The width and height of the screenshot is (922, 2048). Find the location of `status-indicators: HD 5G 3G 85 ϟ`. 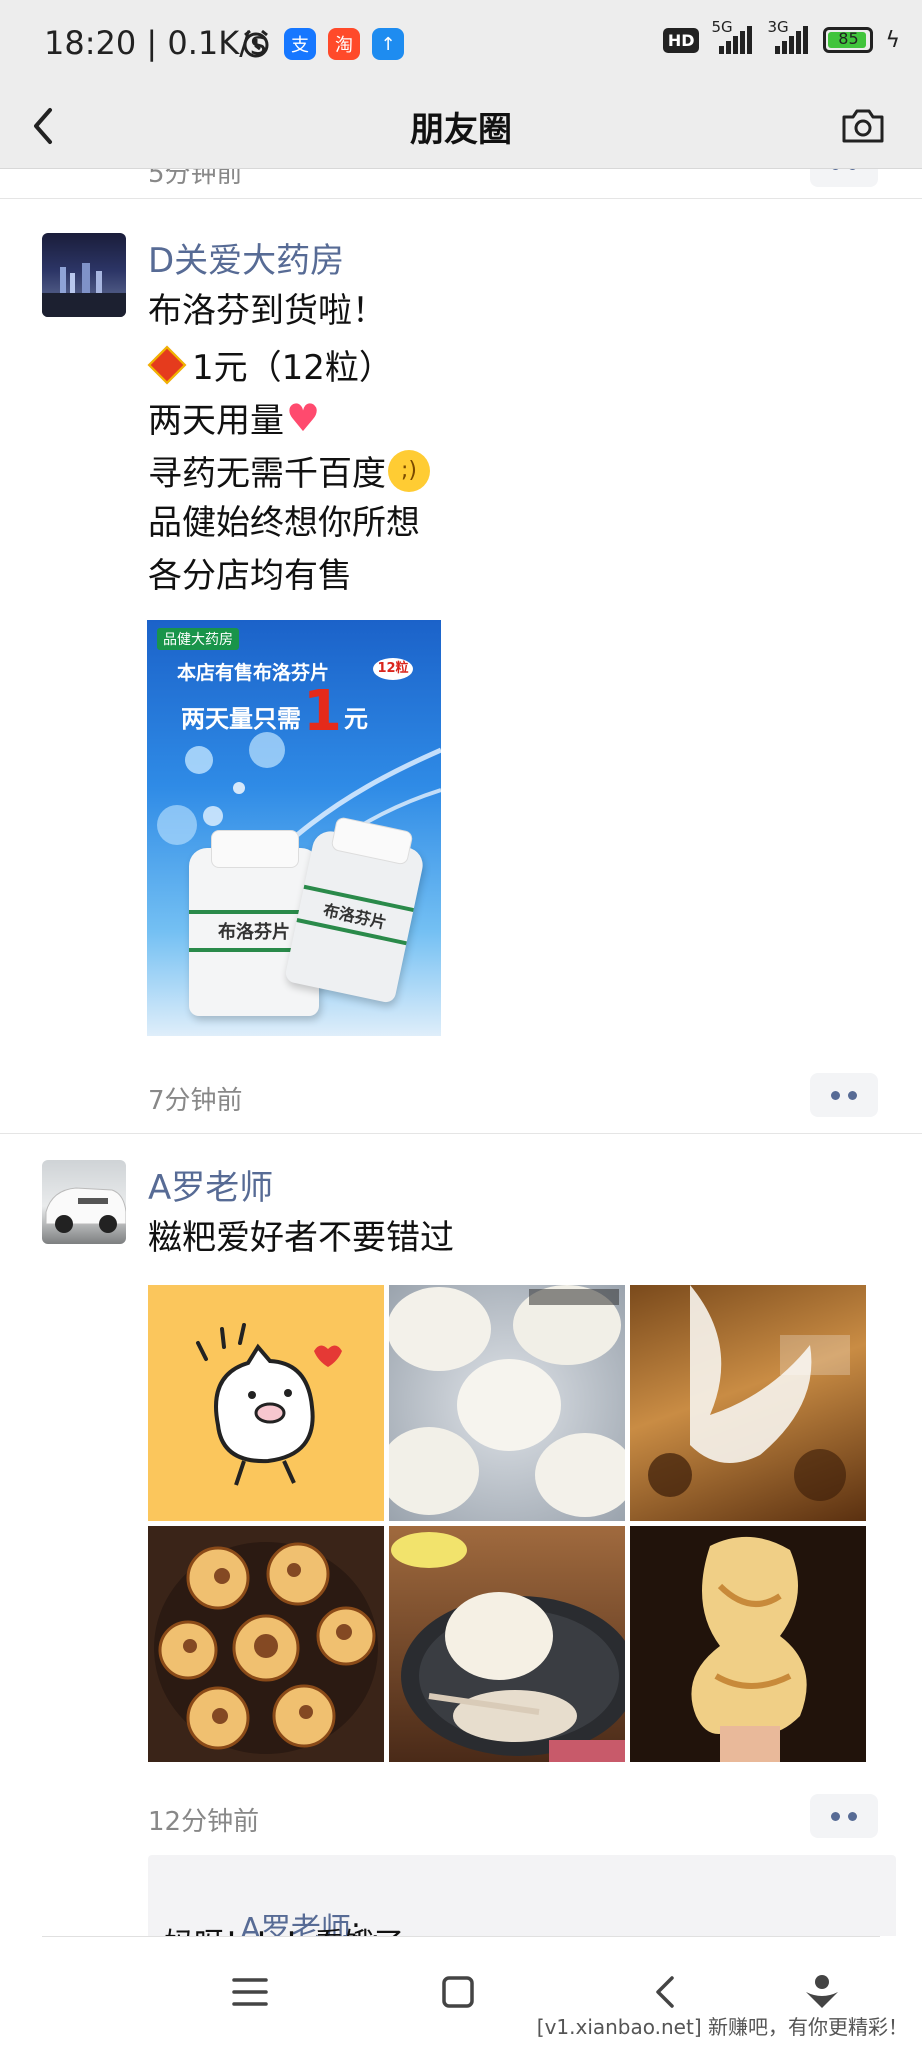

status-indicators: HD 5G 3G 85 ϟ is located at coordinates (781, 36).